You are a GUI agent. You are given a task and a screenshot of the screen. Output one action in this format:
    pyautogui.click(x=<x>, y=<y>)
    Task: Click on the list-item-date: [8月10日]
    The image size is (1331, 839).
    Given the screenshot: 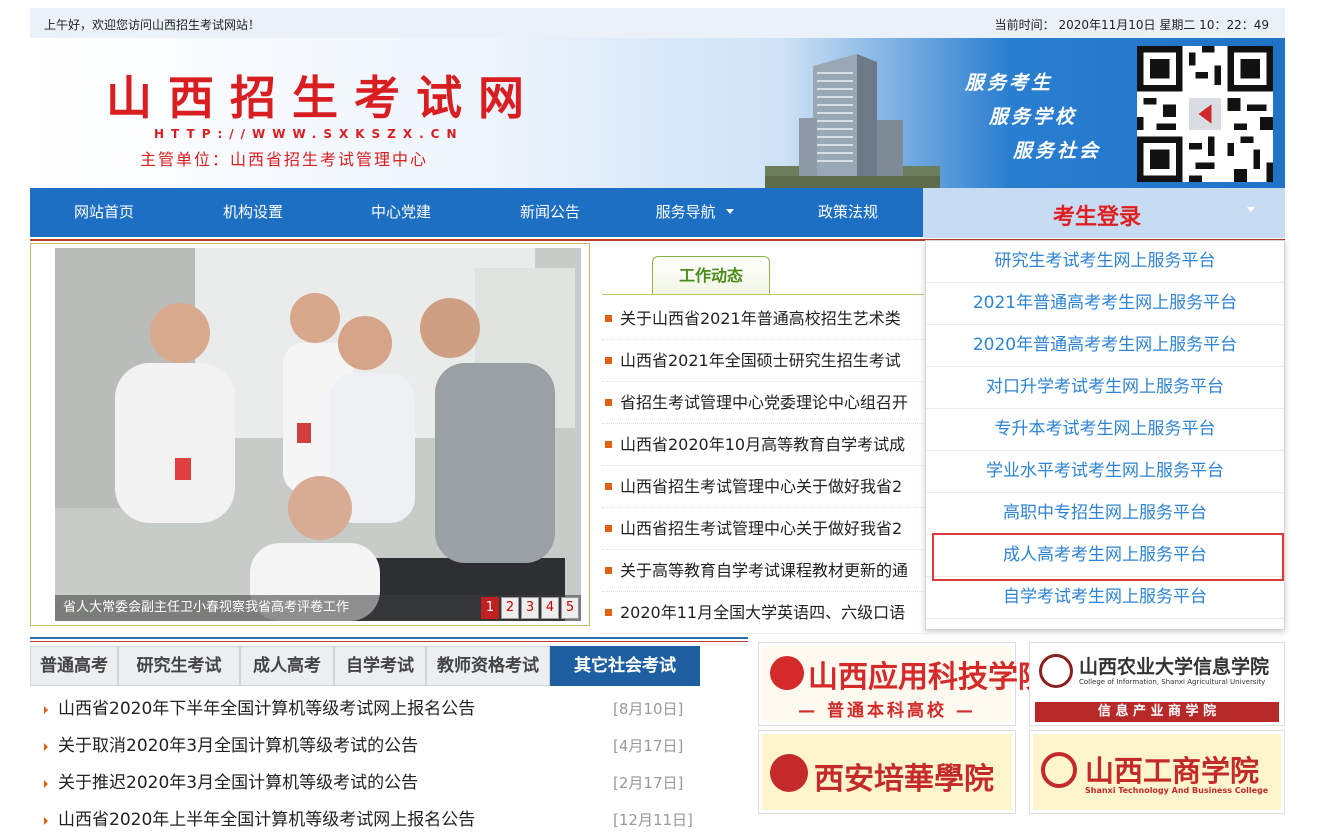 What is the action you would take?
    pyautogui.click(x=648, y=709)
    